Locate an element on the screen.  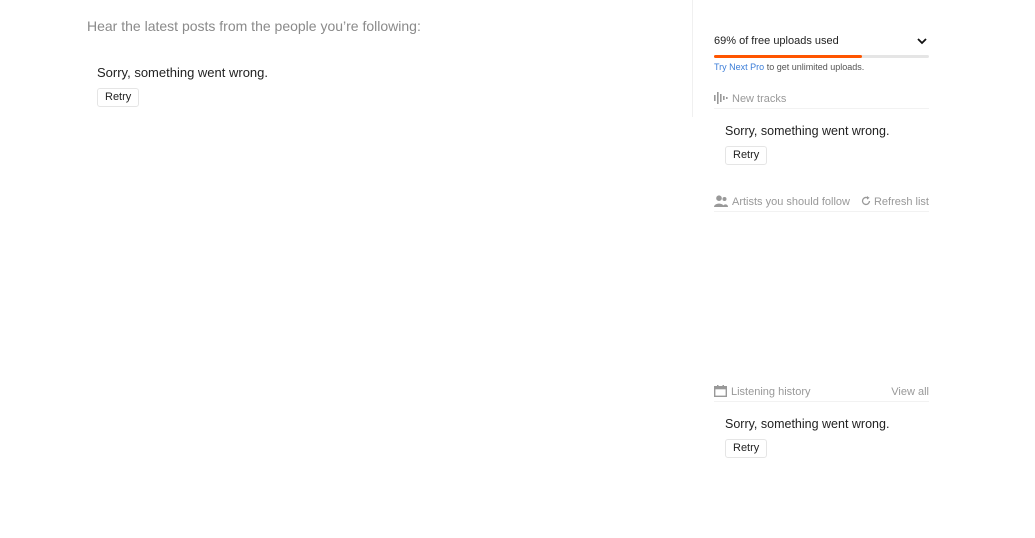
upsell-text: Try Next Pro to get unlimited uploads. is located at coordinates (821, 67).